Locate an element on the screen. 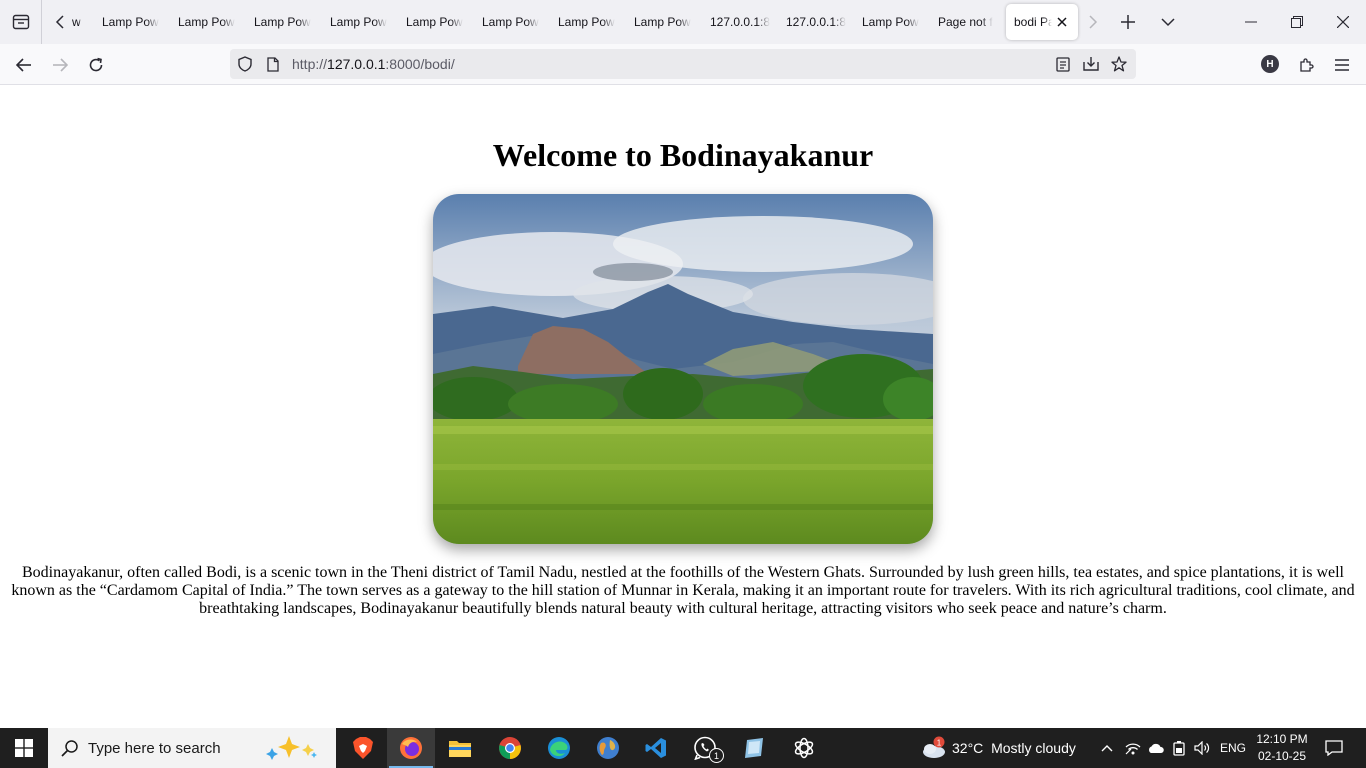 This screenshot has width=1366, height=768. whatsapp-notification-badge: 1 is located at coordinates (716, 755).